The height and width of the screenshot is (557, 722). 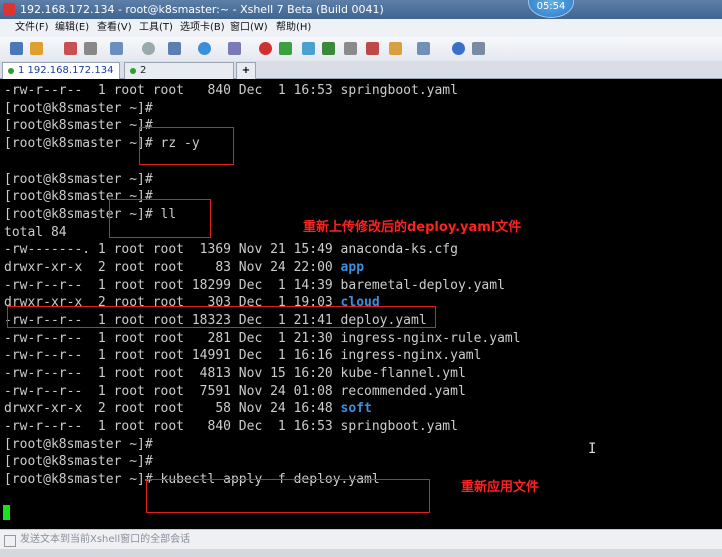 I want to click on new-session-icon, so click(x=16, y=48).